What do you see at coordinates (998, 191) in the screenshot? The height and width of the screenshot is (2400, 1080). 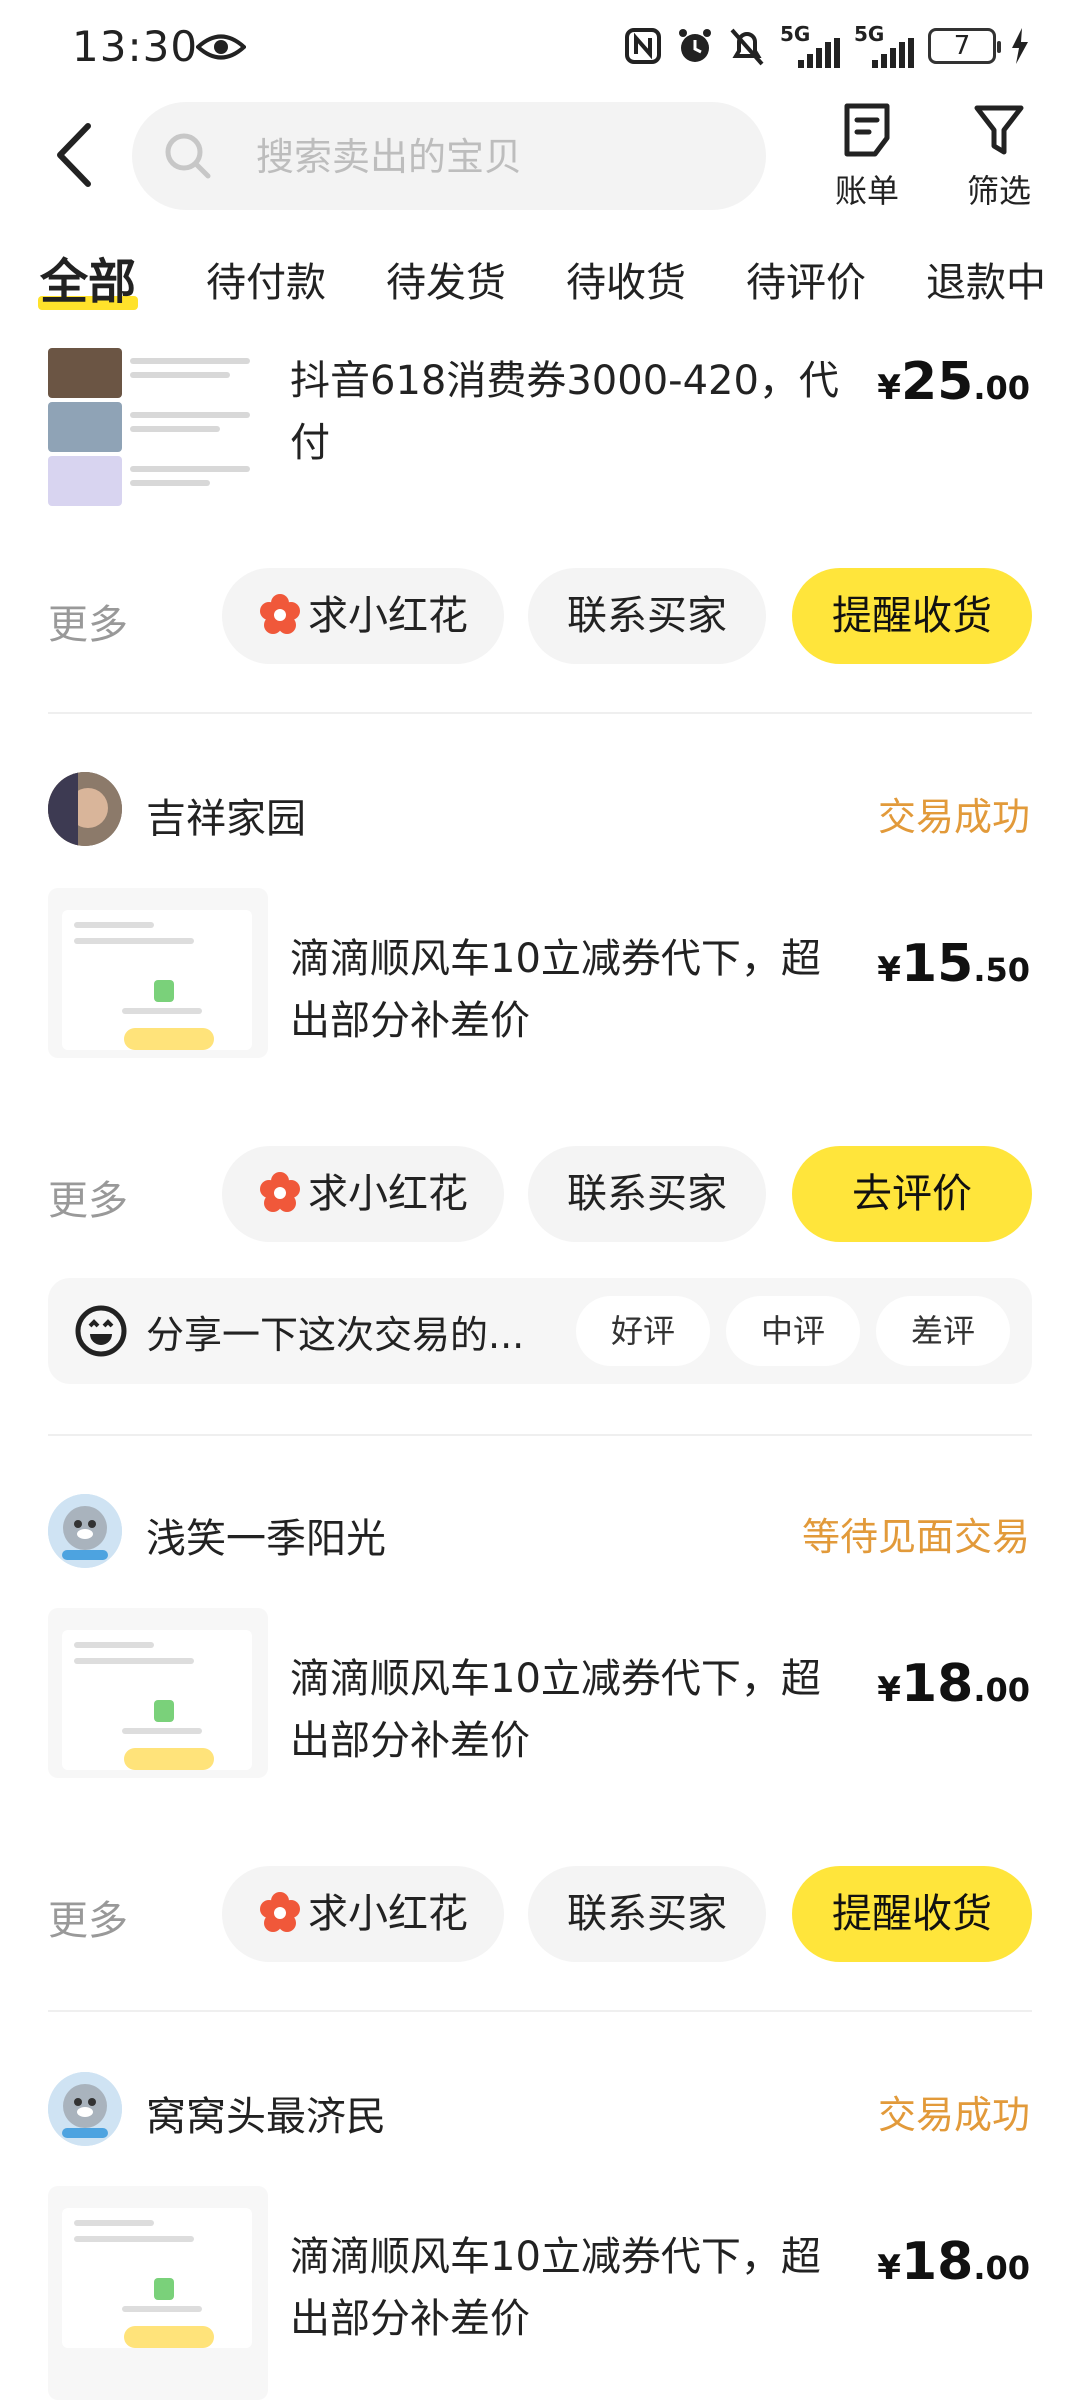 I see `filter-label: 筛选` at bounding box center [998, 191].